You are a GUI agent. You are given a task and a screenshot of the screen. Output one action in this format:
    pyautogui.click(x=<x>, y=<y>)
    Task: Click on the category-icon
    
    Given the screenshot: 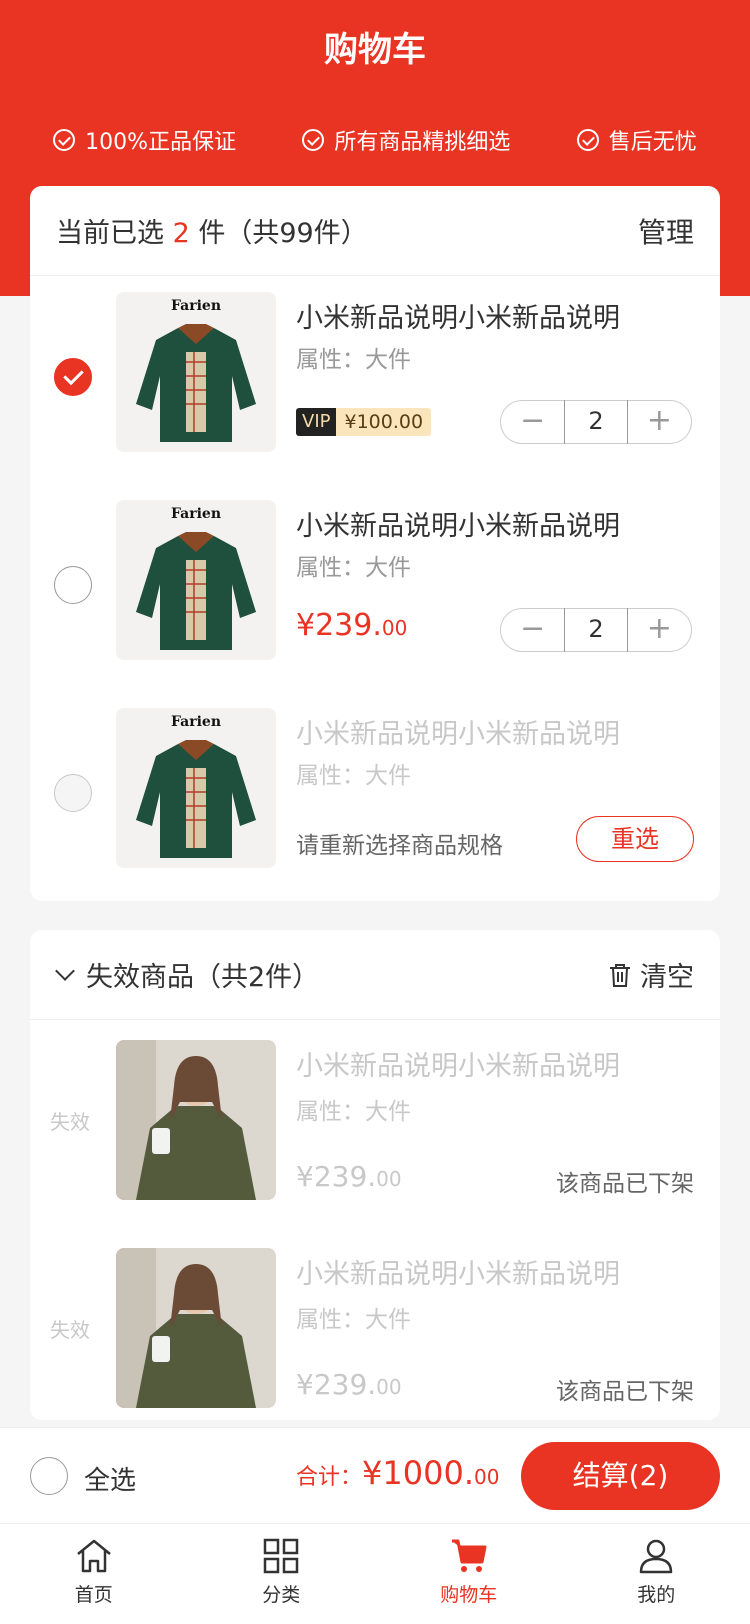 What is the action you would take?
    pyautogui.click(x=281, y=1556)
    